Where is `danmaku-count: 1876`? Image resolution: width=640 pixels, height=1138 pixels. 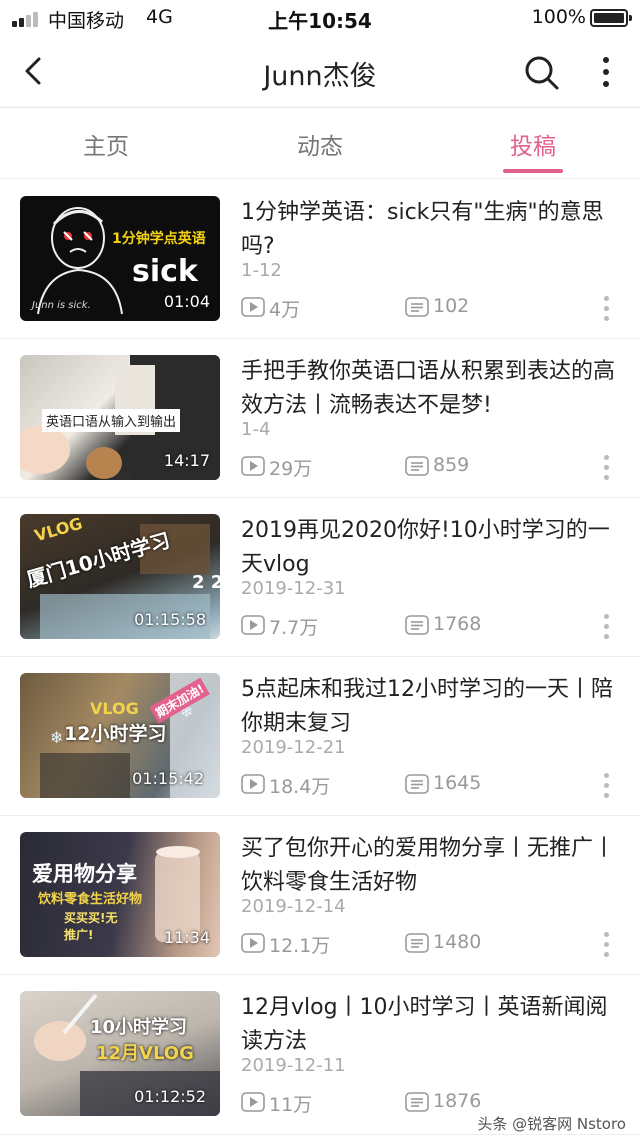 danmaku-count: 1876 is located at coordinates (457, 1101).